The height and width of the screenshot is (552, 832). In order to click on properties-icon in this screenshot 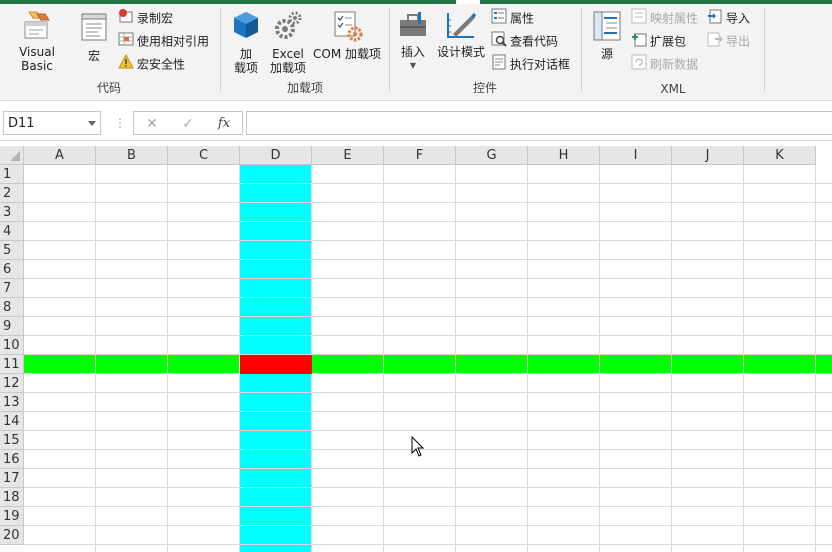, I will do `click(499, 19)`.